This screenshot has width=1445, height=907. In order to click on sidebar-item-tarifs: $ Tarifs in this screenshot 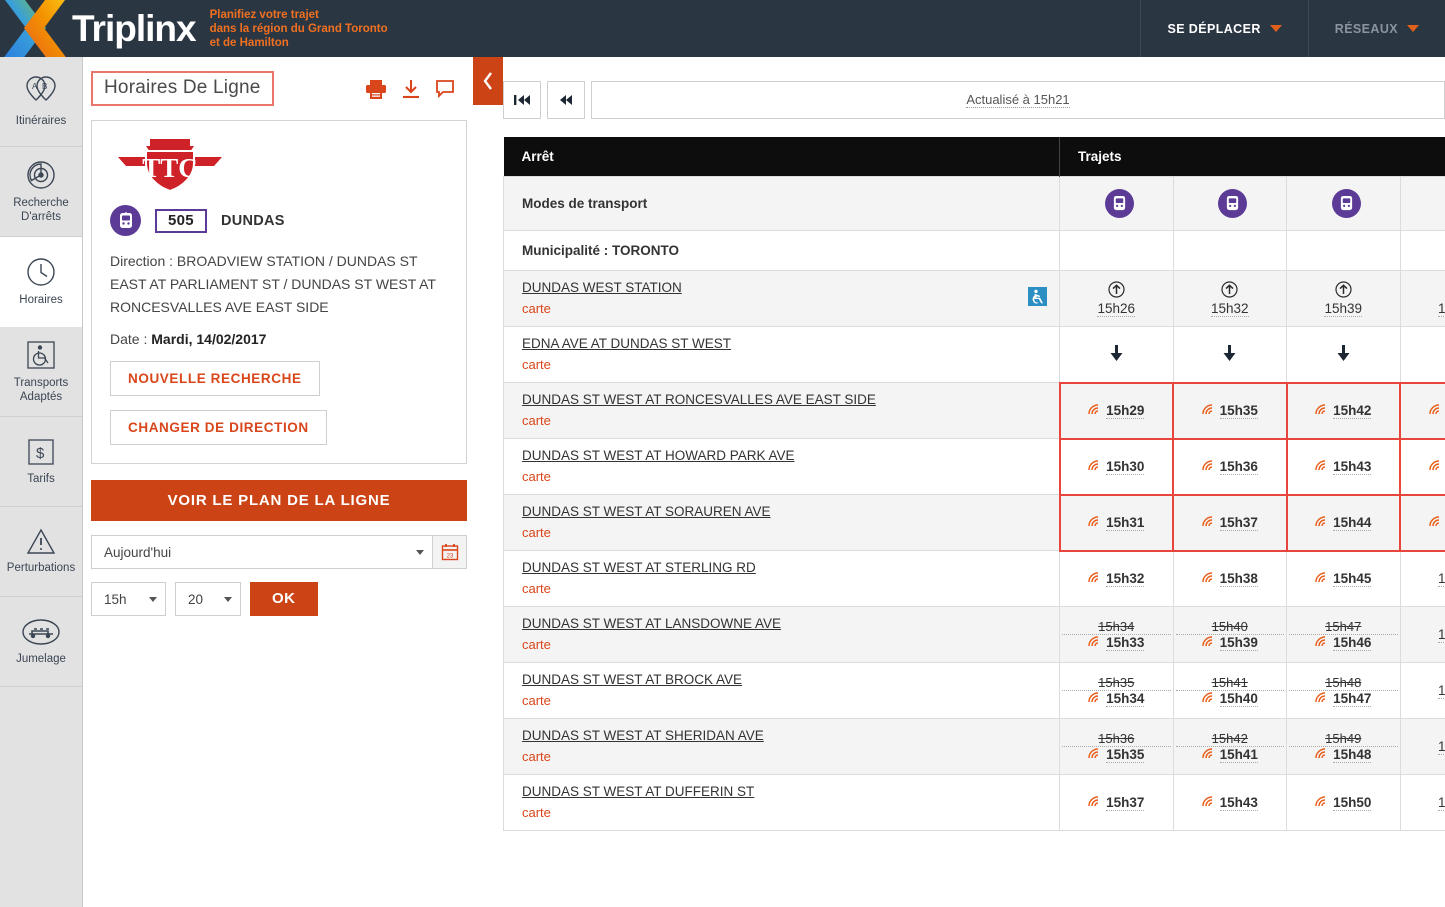, I will do `click(41, 462)`.